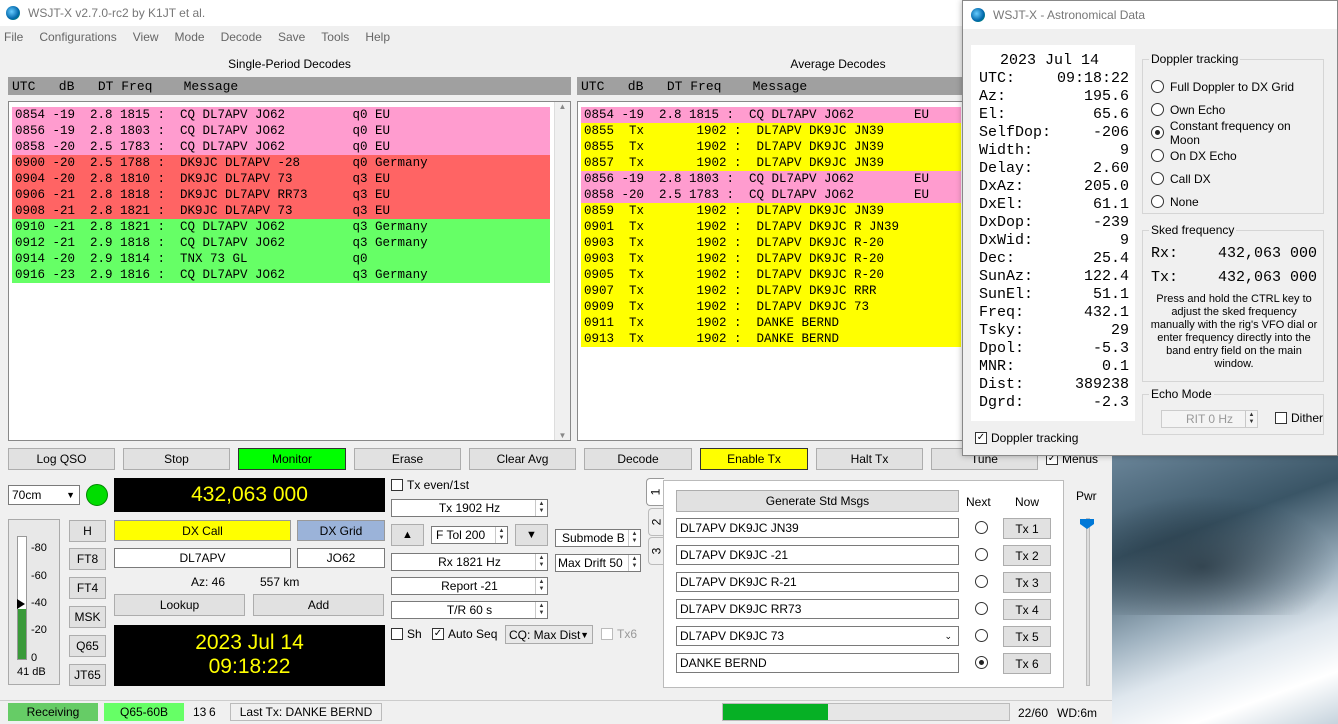 The image size is (1338, 724). I want to click on mode-button-ft4: FT4, so click(87, 588).